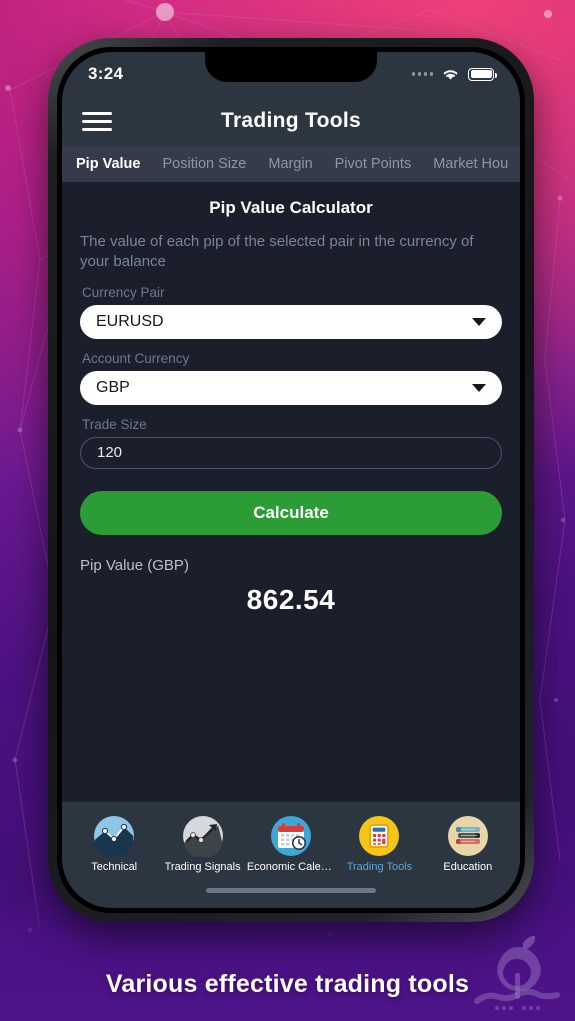  What do you see at coordinates (106, 73) in the screenshot?
I see `status-bar-time: 3:24` at bounding box center [106, 73].